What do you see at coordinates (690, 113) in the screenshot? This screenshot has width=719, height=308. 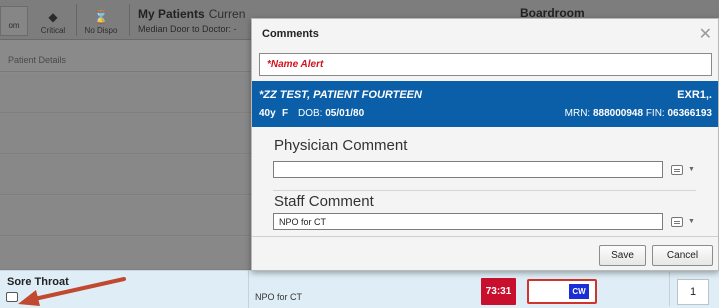 I see `fin-value: 06366193` at bounding box center [690, 113].